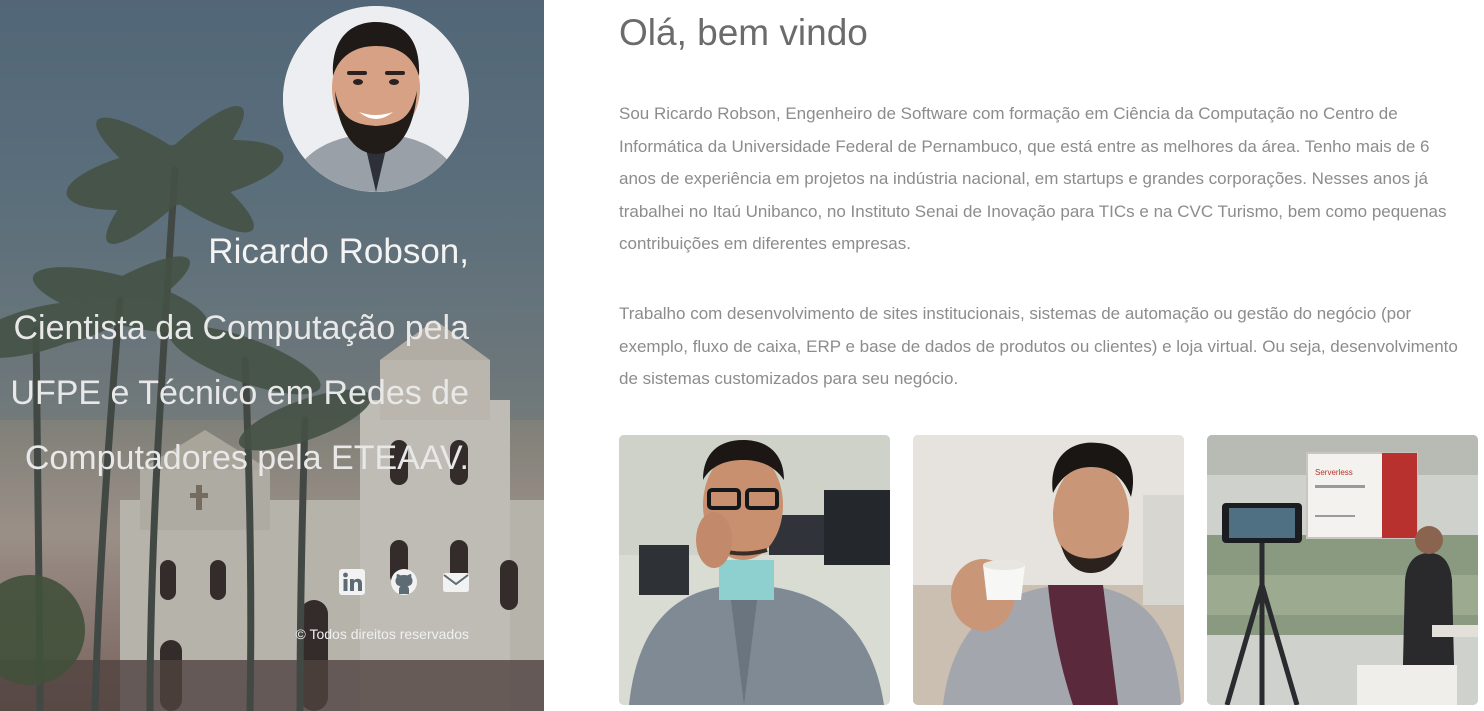 The width and height of the screenshot is (1484, 711). Describe the element at coordinates (239, 393) in the screenshot. I see `tagline-line: UFPE e Técnico em Redes de` at that location.